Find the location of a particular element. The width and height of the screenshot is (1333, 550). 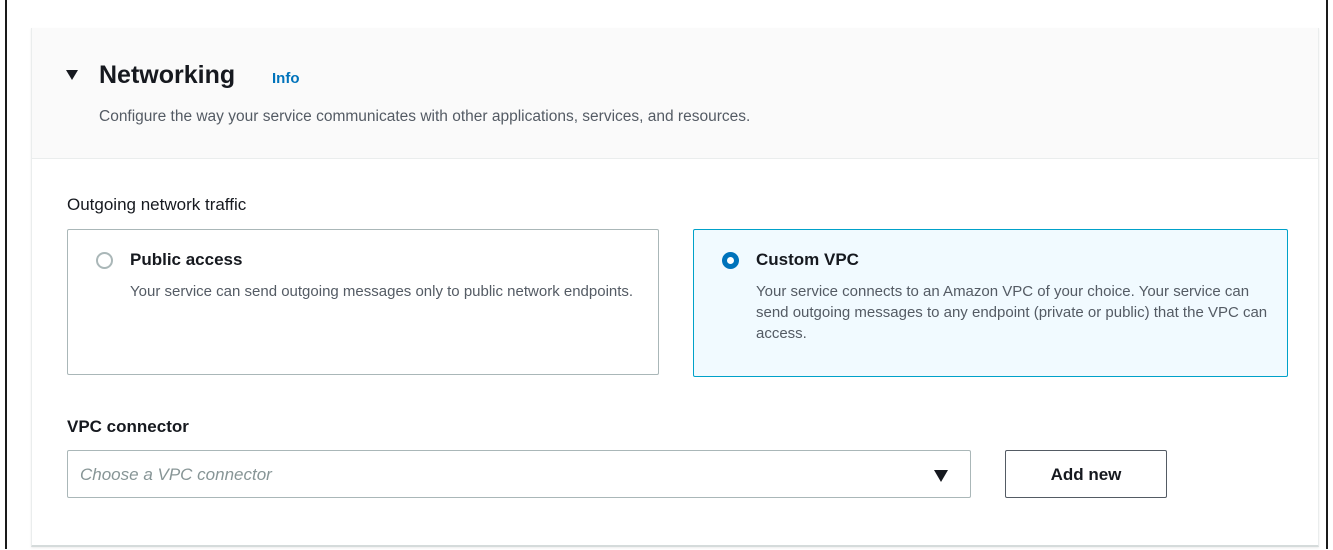

section-title: Networking is located at coordinates (167, 75).